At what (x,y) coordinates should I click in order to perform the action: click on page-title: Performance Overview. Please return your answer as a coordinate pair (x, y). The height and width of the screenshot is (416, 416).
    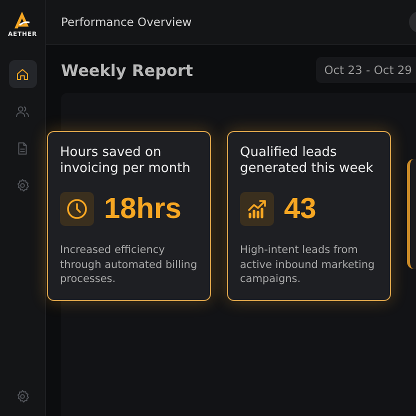
    Looking at the image, I should click on (126, 22).